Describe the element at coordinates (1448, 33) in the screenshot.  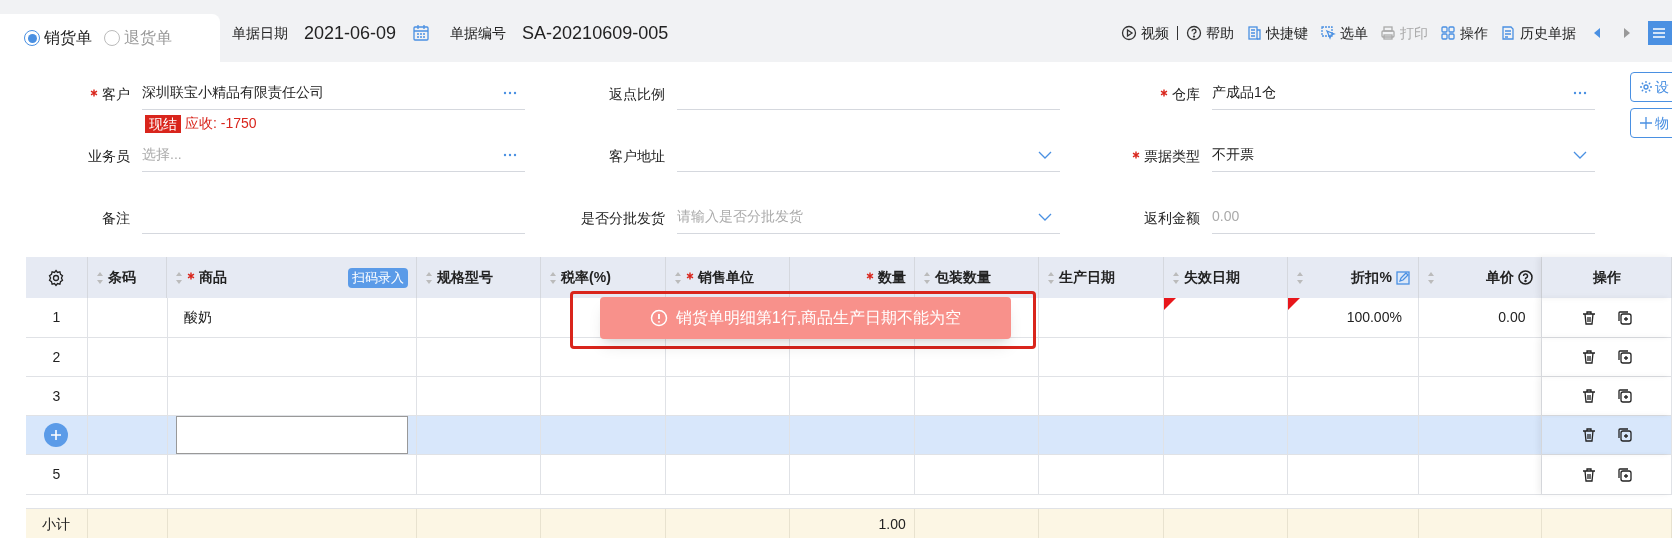
I see `grid-icon` at that location.